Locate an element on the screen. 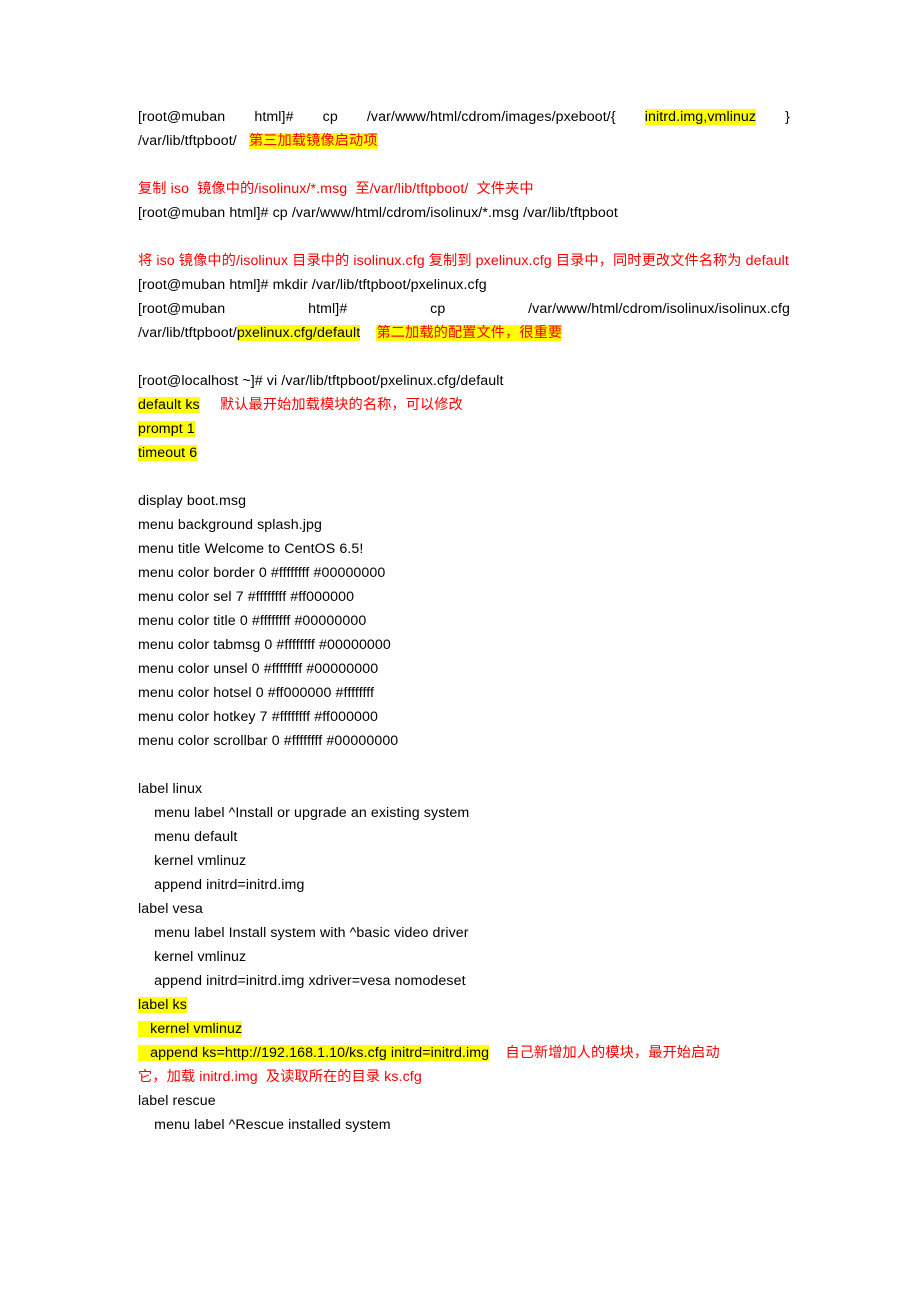  plain-text: } is located at coordinates (788, 117).